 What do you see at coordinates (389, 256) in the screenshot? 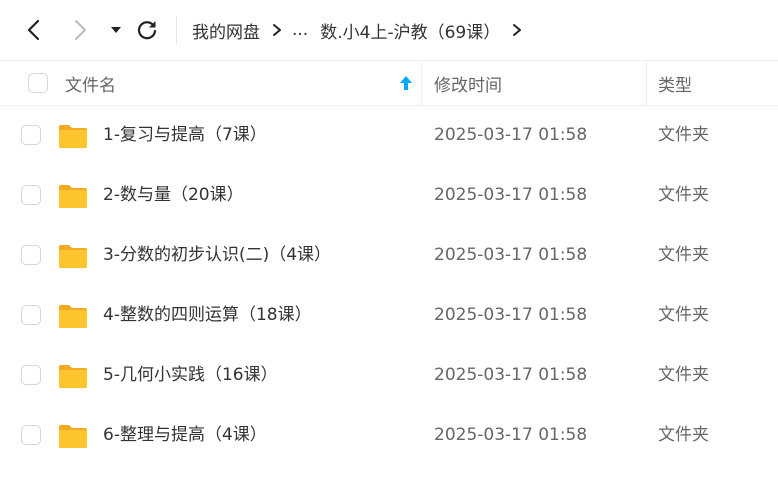
I see `list-item: 3-分数的初步认识(二)（4课） 2025-03-17 01:58 文件夹` at bounding box center [389, 256].